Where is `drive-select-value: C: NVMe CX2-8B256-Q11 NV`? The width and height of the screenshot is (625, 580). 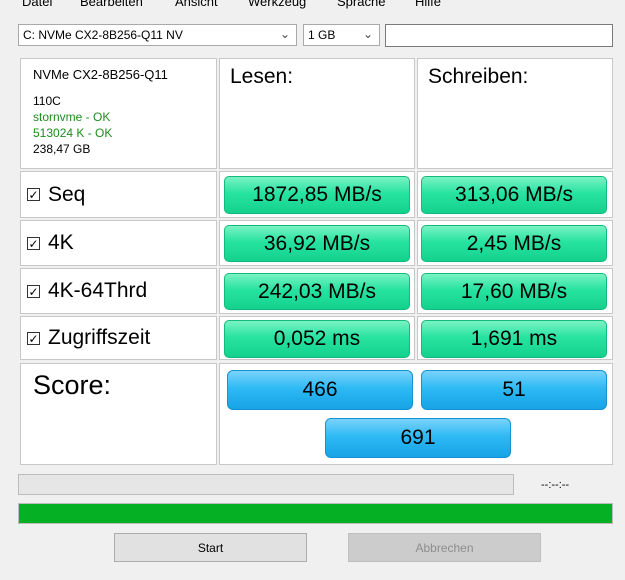
drive-select-value: C: NVMe CX2-8B256-Q11 NV is located at coordinates (103, 35).